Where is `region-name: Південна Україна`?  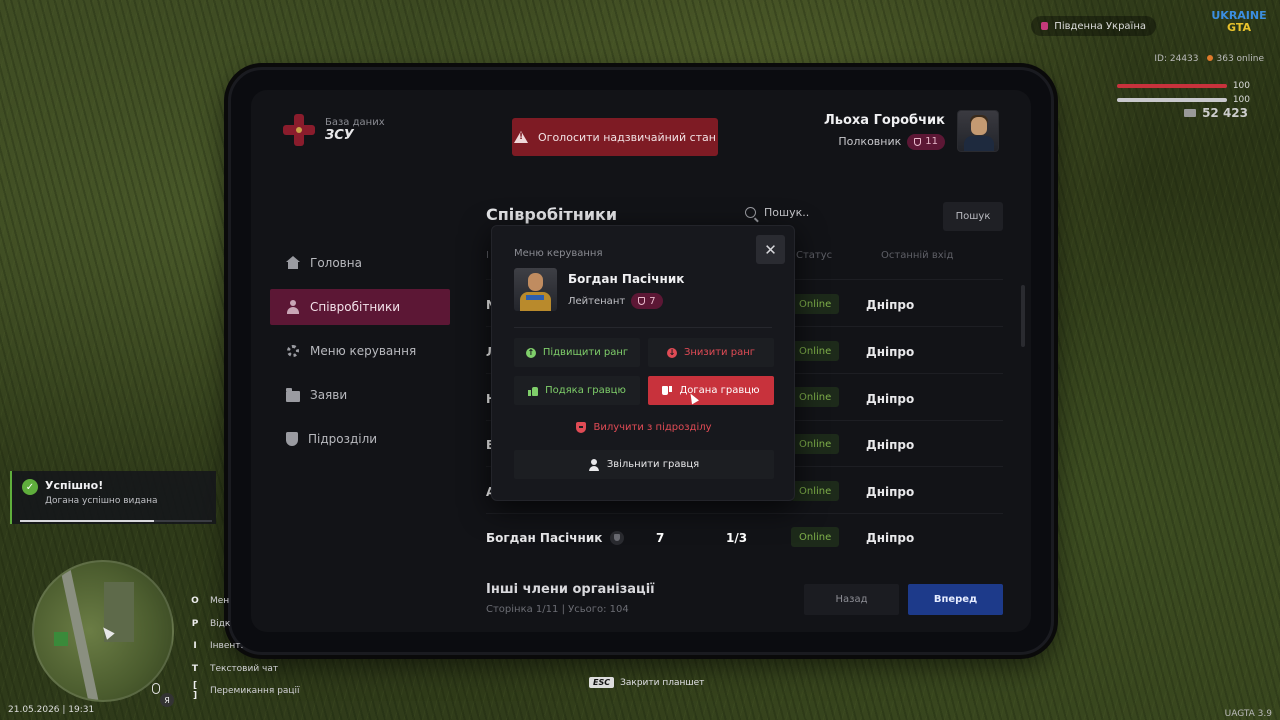
region-name: Південна Україна is located at coordinates (1100, 26).